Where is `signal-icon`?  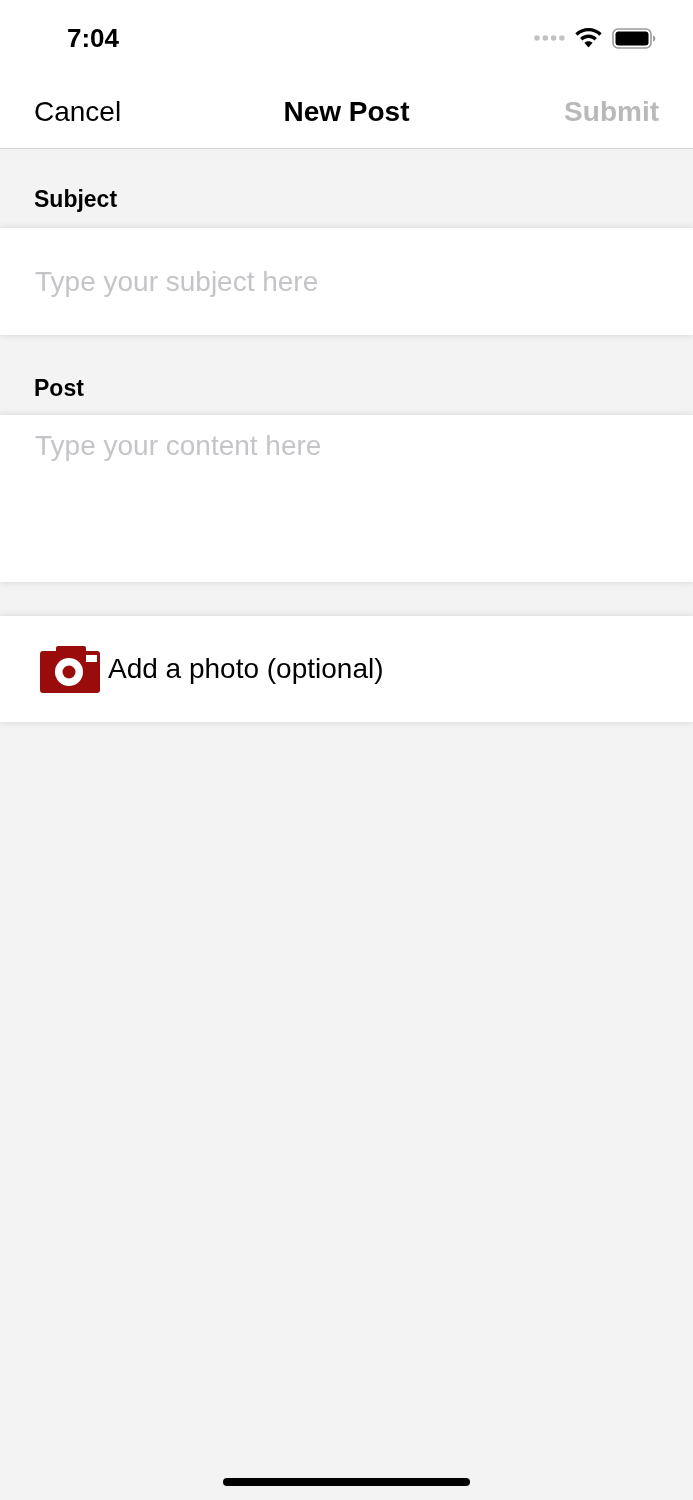
signal-icon is located at coordinates (549, 38).